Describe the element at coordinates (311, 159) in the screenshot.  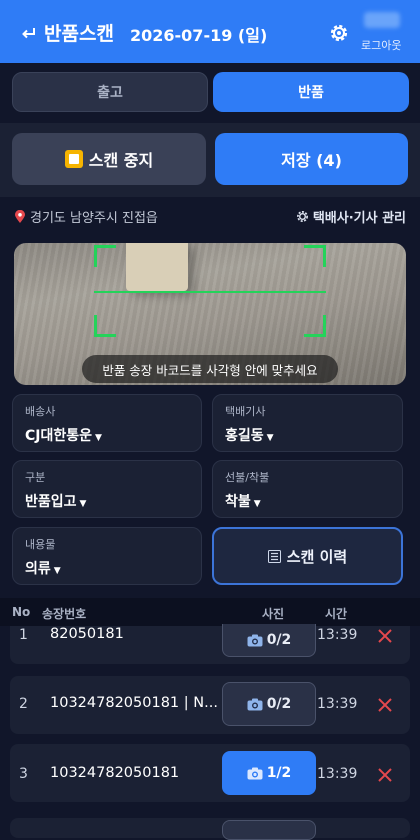
I see `save-button: 저장 (4)` at that location.